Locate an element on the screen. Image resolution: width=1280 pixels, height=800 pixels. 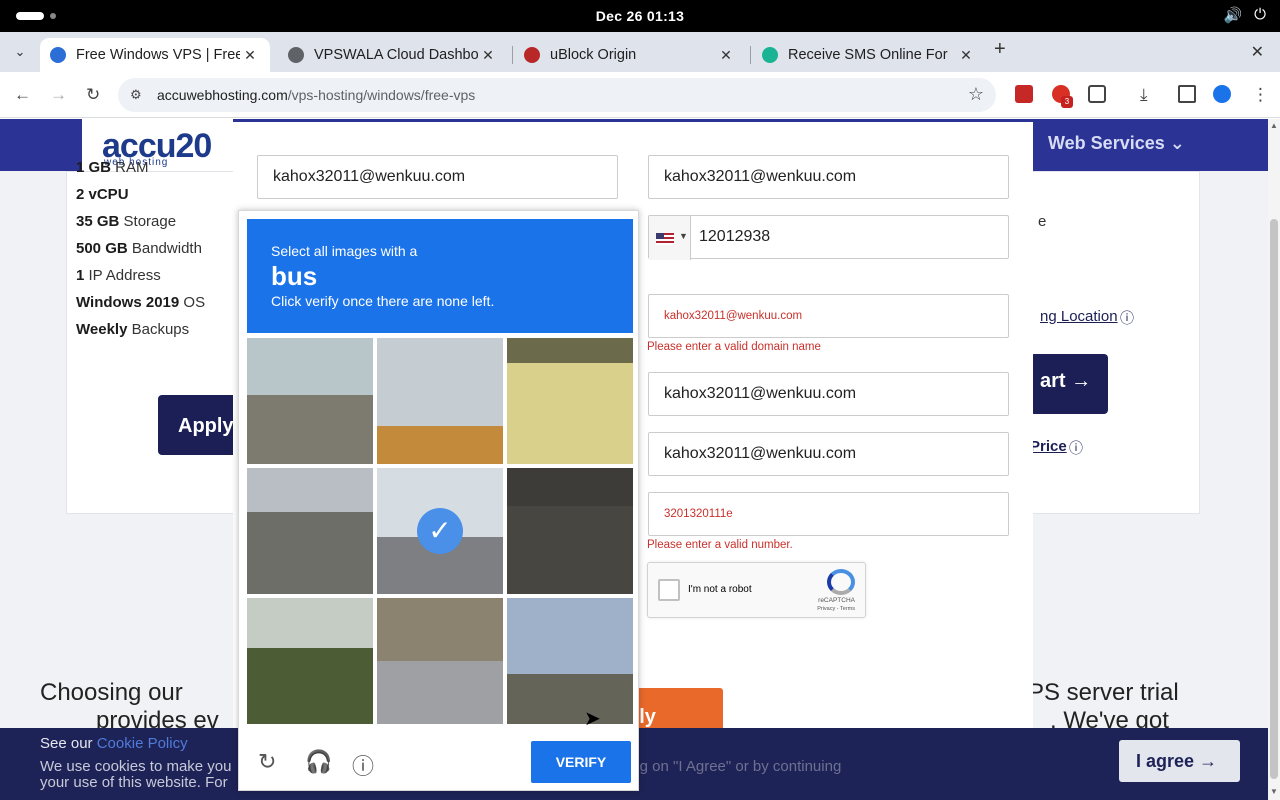
tab-title: Receive SMS Online For is located at coordinates (868, 55).